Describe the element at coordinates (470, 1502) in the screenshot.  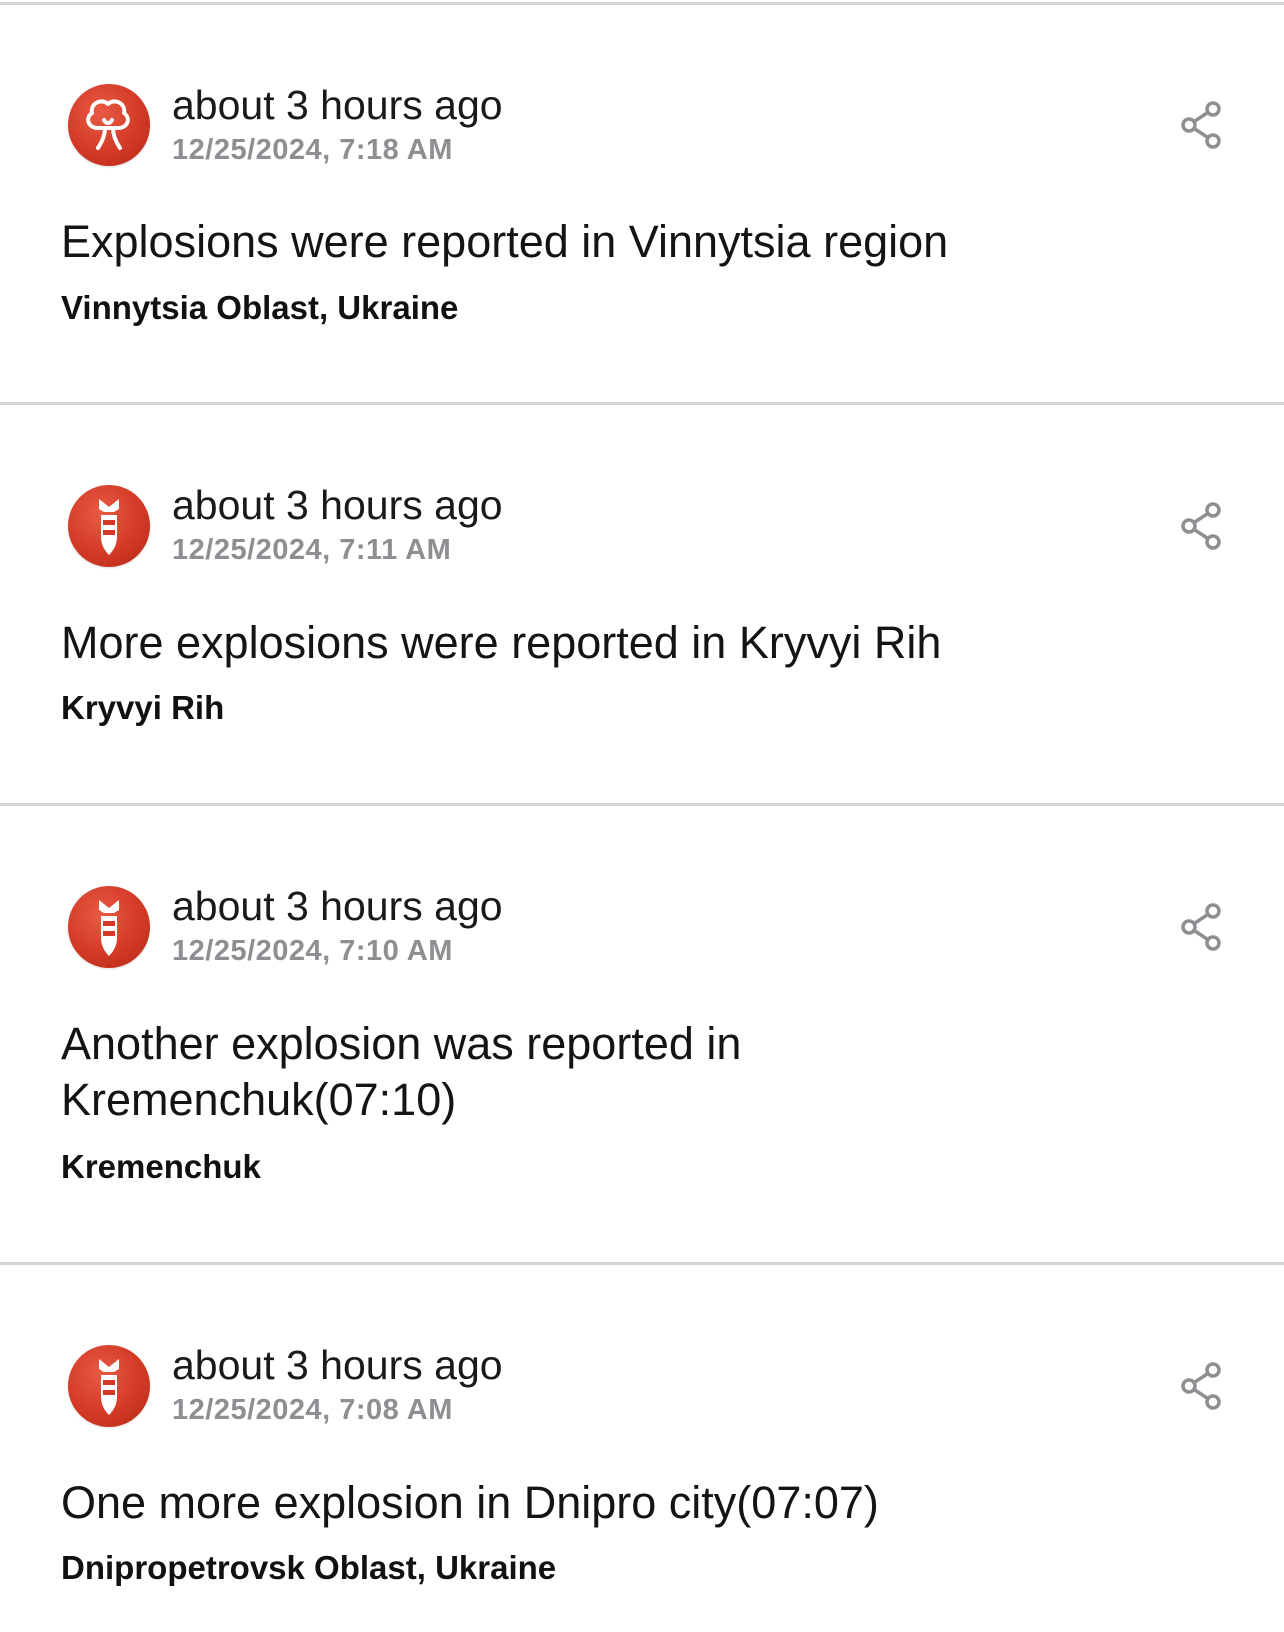
I see `event-headline: One more explosion in Dnipro city(07:07)` at that location.